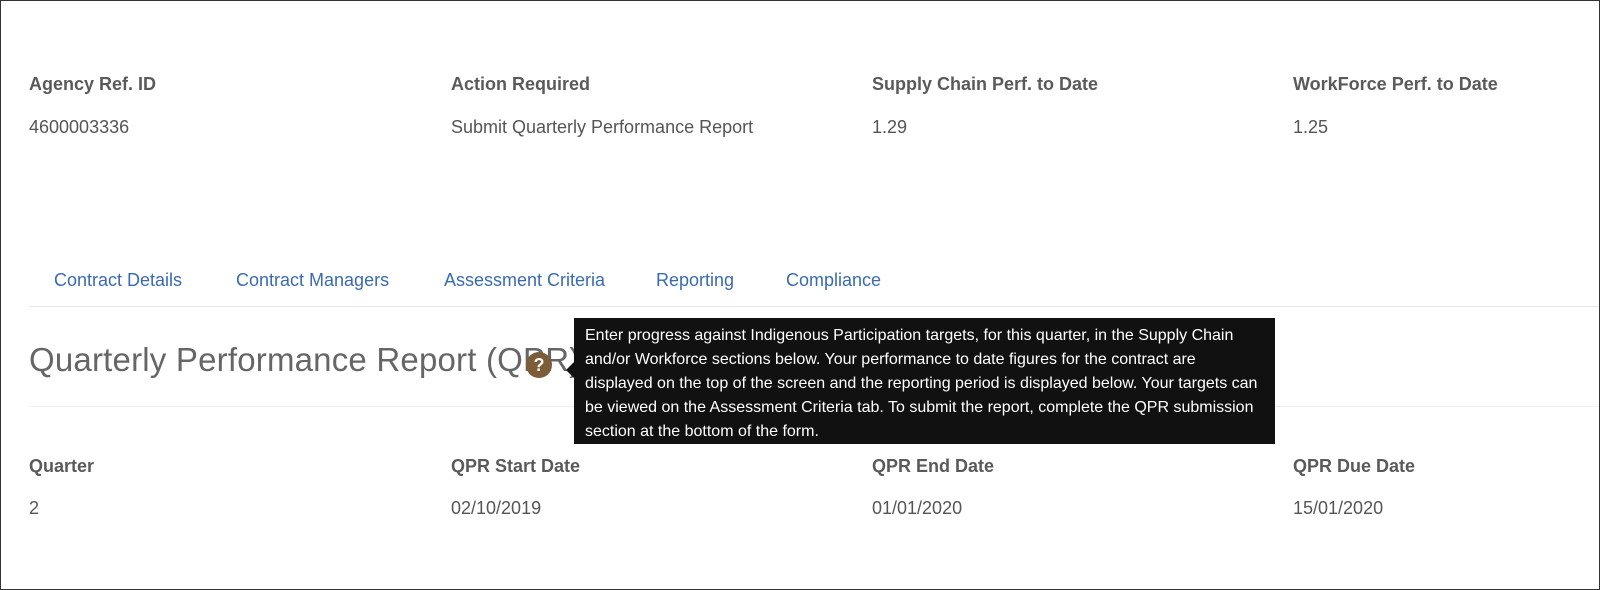  What do you see at coordinates (516, 466) in the screenshot?
I see `qpr-start-date-label: QPR Start Date` at bounding box center [516, 466].